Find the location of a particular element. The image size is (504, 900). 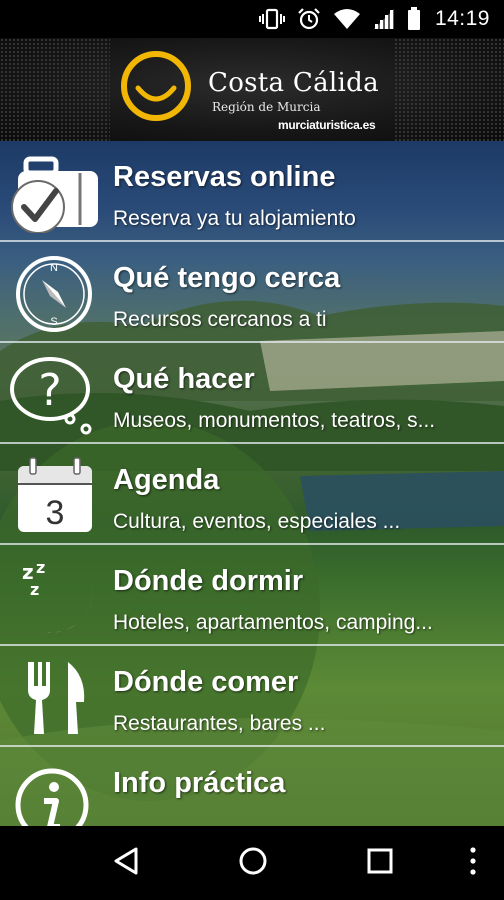

sun-smile-logo-icon is located at coordinates (156, 86).